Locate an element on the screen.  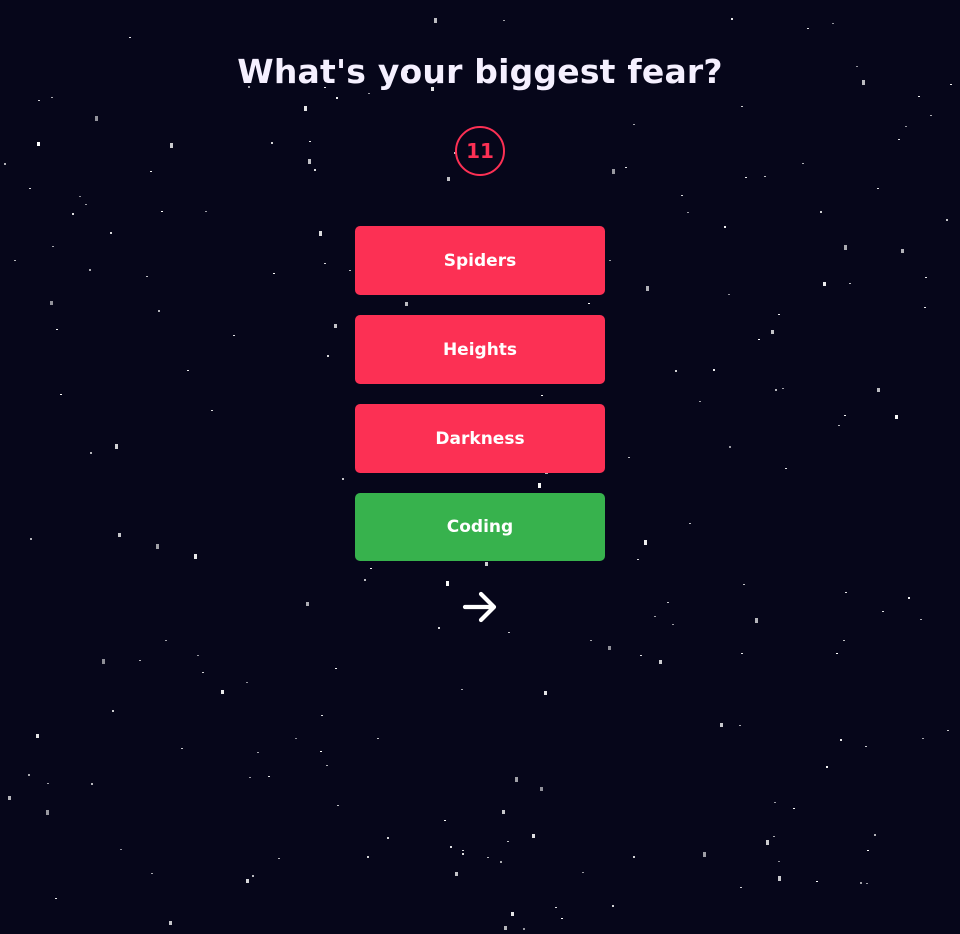
question-title: What's your biggest fear? is located at coordinates (480, 71).